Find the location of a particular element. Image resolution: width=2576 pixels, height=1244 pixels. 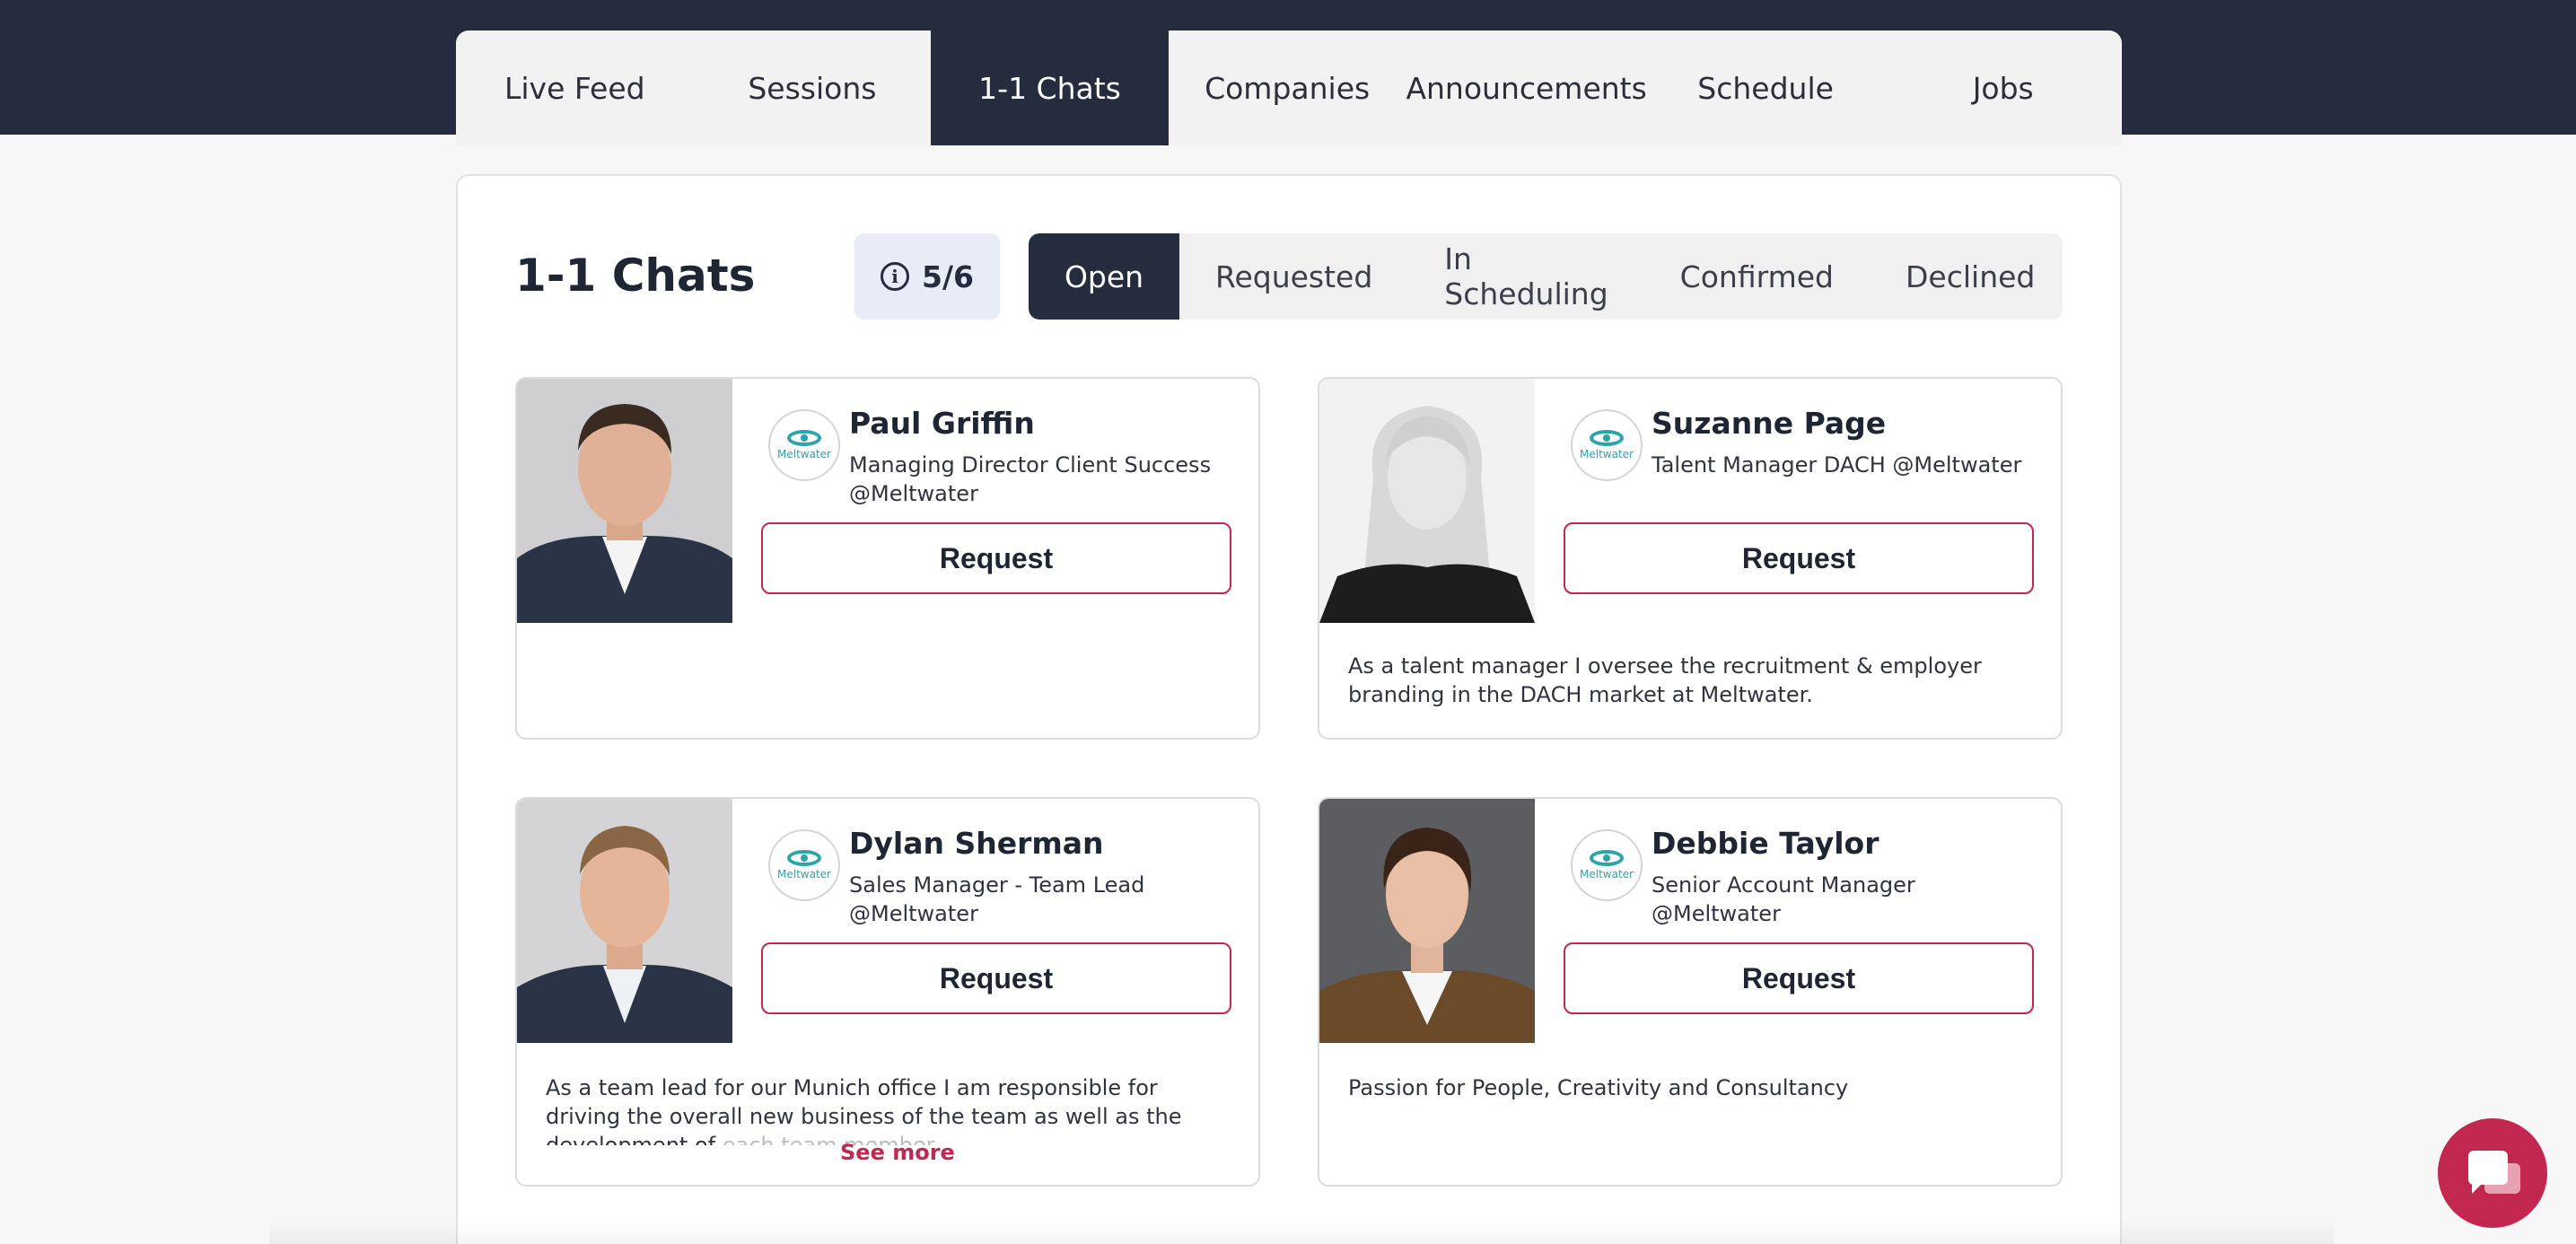

tab-sessions: Sessions is located at coordinates (813, 88).